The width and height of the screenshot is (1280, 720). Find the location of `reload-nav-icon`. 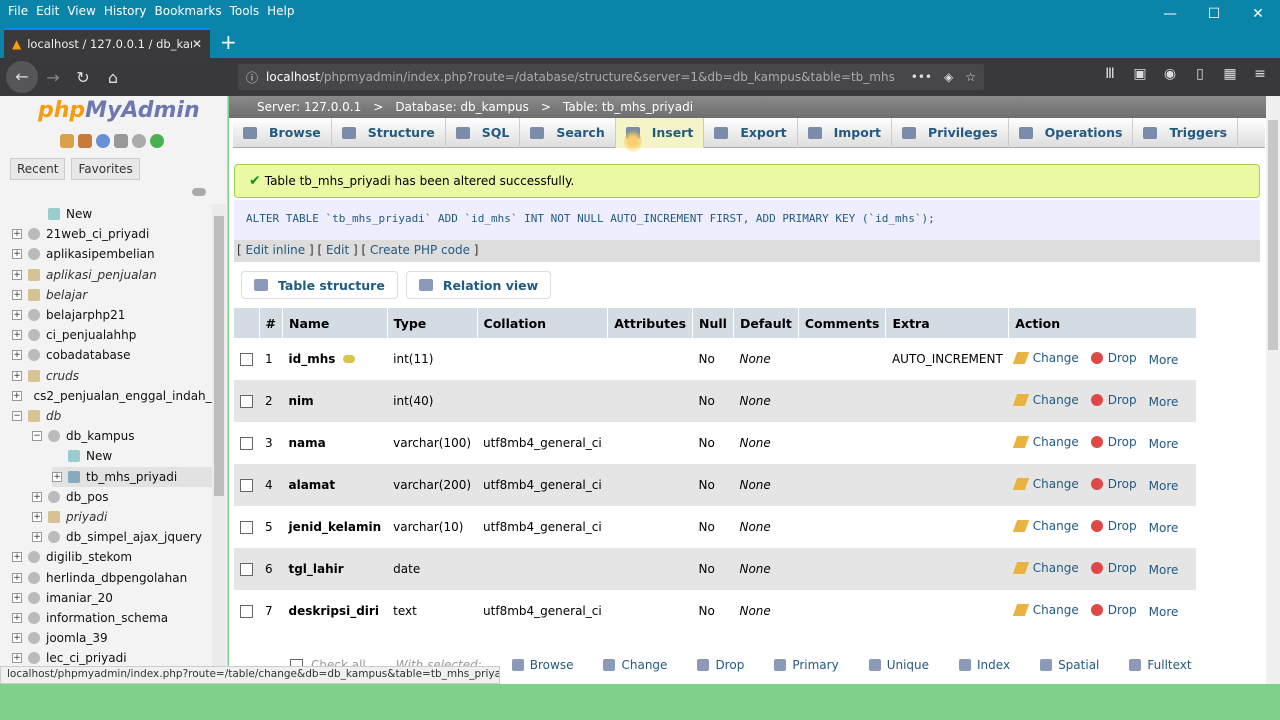

reload-nav-icon is located at coordinates (157, 141).